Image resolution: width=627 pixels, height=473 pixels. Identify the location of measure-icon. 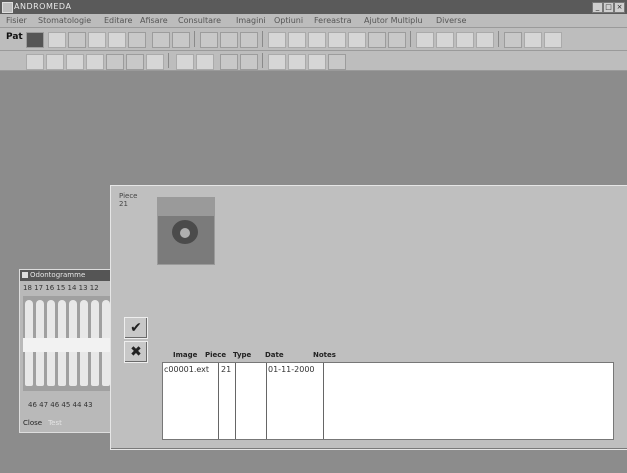
(553, 40).